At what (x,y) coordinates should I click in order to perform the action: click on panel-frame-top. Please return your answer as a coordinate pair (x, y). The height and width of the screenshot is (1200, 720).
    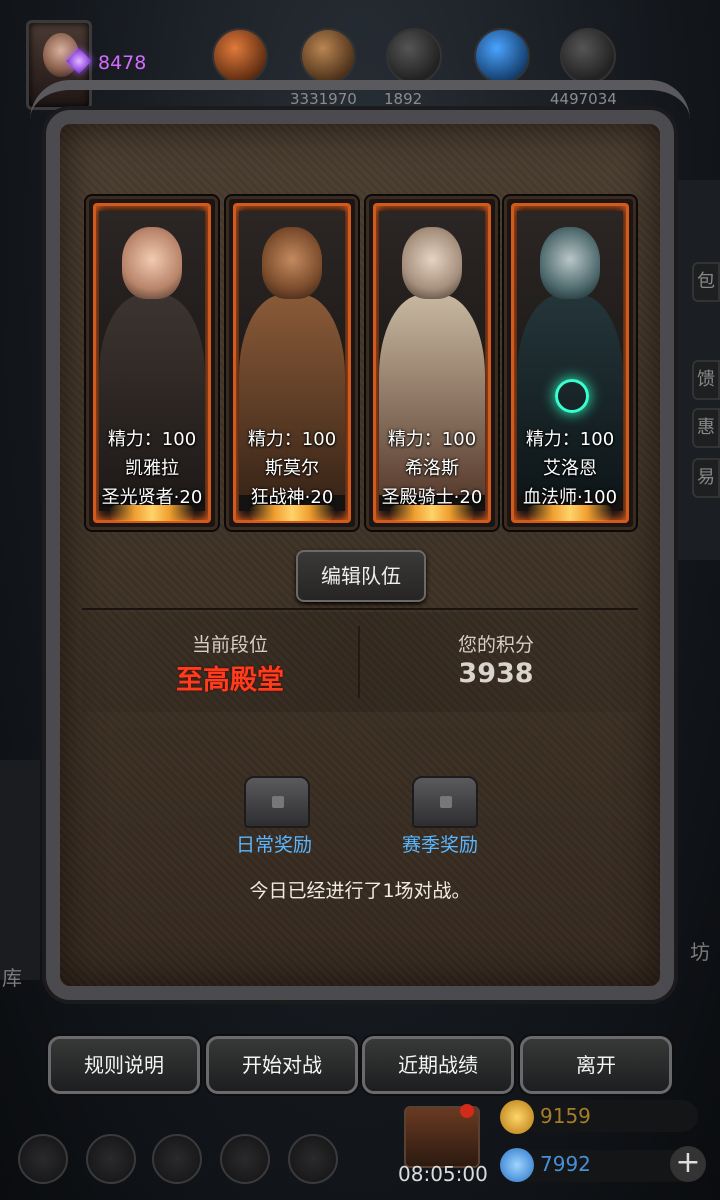
    Looking at the image, I should click on (360, 110).